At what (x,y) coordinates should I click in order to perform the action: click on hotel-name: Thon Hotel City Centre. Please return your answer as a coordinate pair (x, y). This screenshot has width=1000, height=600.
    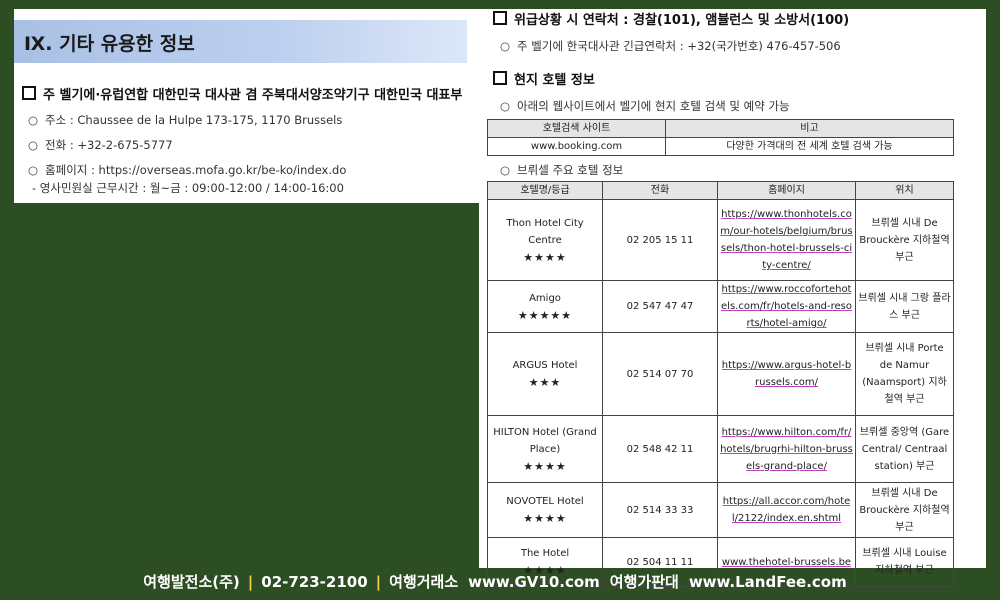
    Looking at the image, I should click on (545, 231).